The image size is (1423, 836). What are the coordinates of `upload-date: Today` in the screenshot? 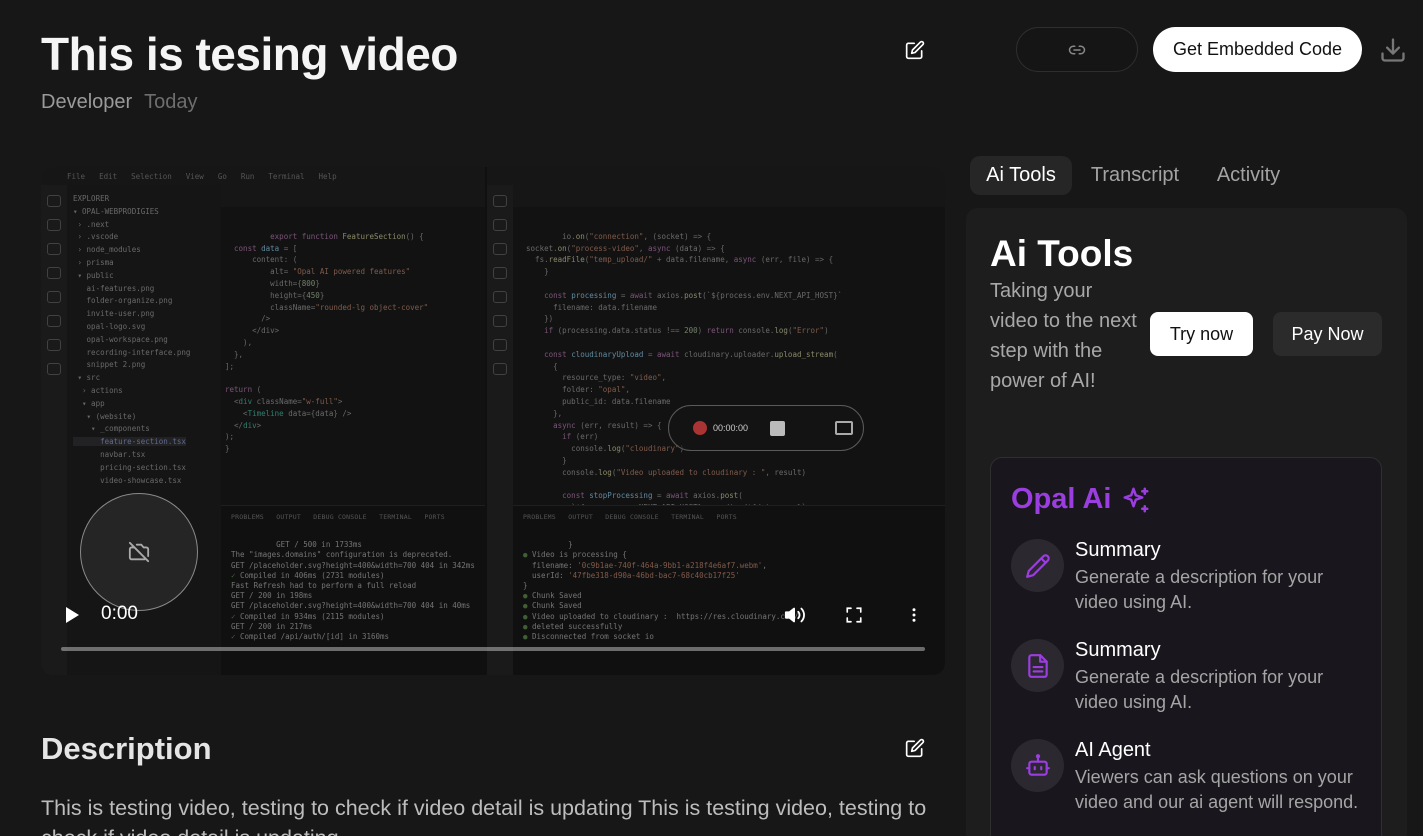 It's located at (171, 102).